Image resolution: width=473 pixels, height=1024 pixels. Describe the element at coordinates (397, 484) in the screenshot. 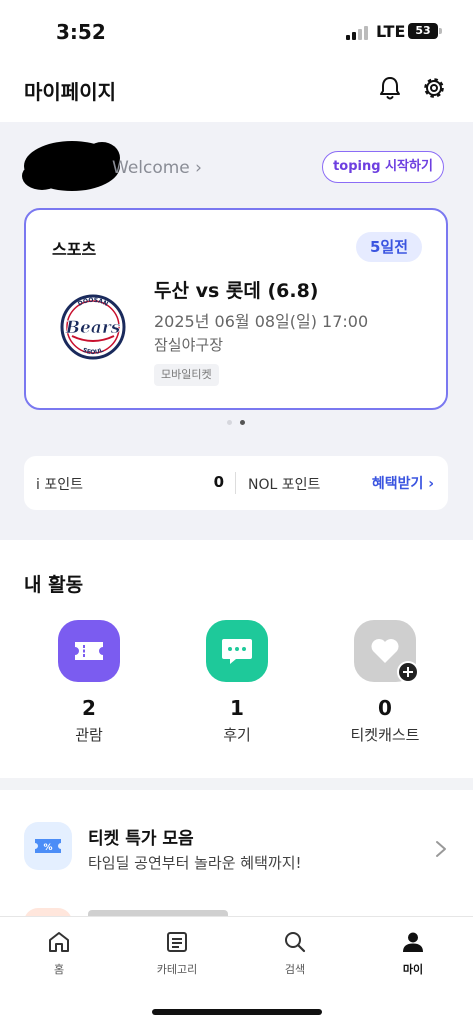

I see `benefit-label: 혜택받기` at that location.